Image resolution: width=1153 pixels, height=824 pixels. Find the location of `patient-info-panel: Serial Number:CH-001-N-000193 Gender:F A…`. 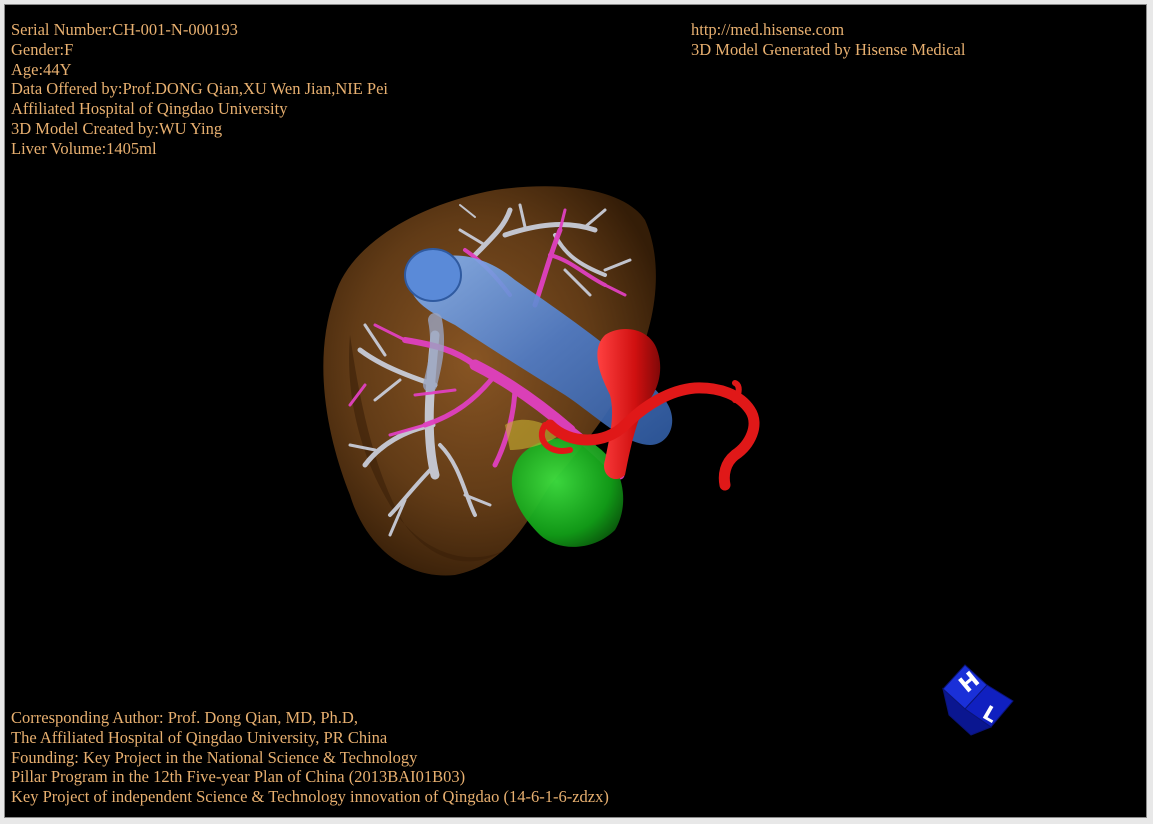

patient-info-panel: Serial Number:CH-001-N-000193 Gender:F A… is located at coordinates (199, 89).